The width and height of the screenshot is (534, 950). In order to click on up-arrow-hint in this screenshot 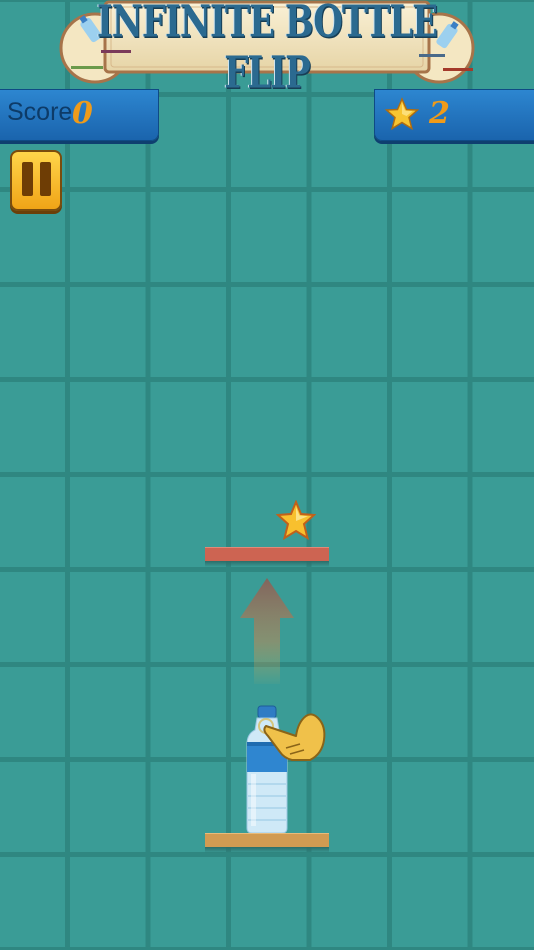, I will do `click(267, 631)`.